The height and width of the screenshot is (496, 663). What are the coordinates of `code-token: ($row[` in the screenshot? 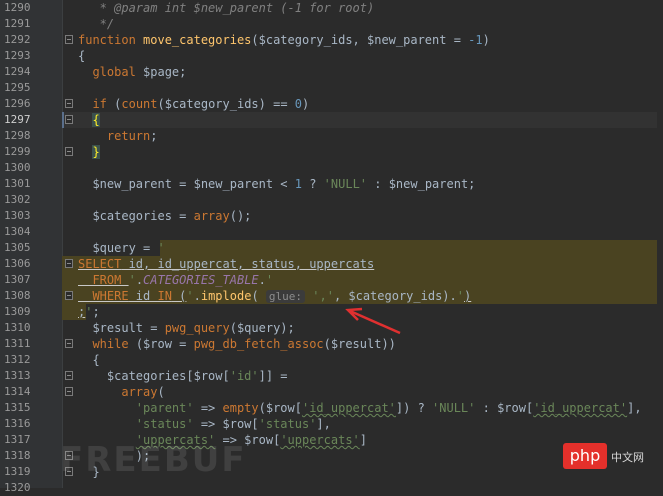 It's located at (280, 408).